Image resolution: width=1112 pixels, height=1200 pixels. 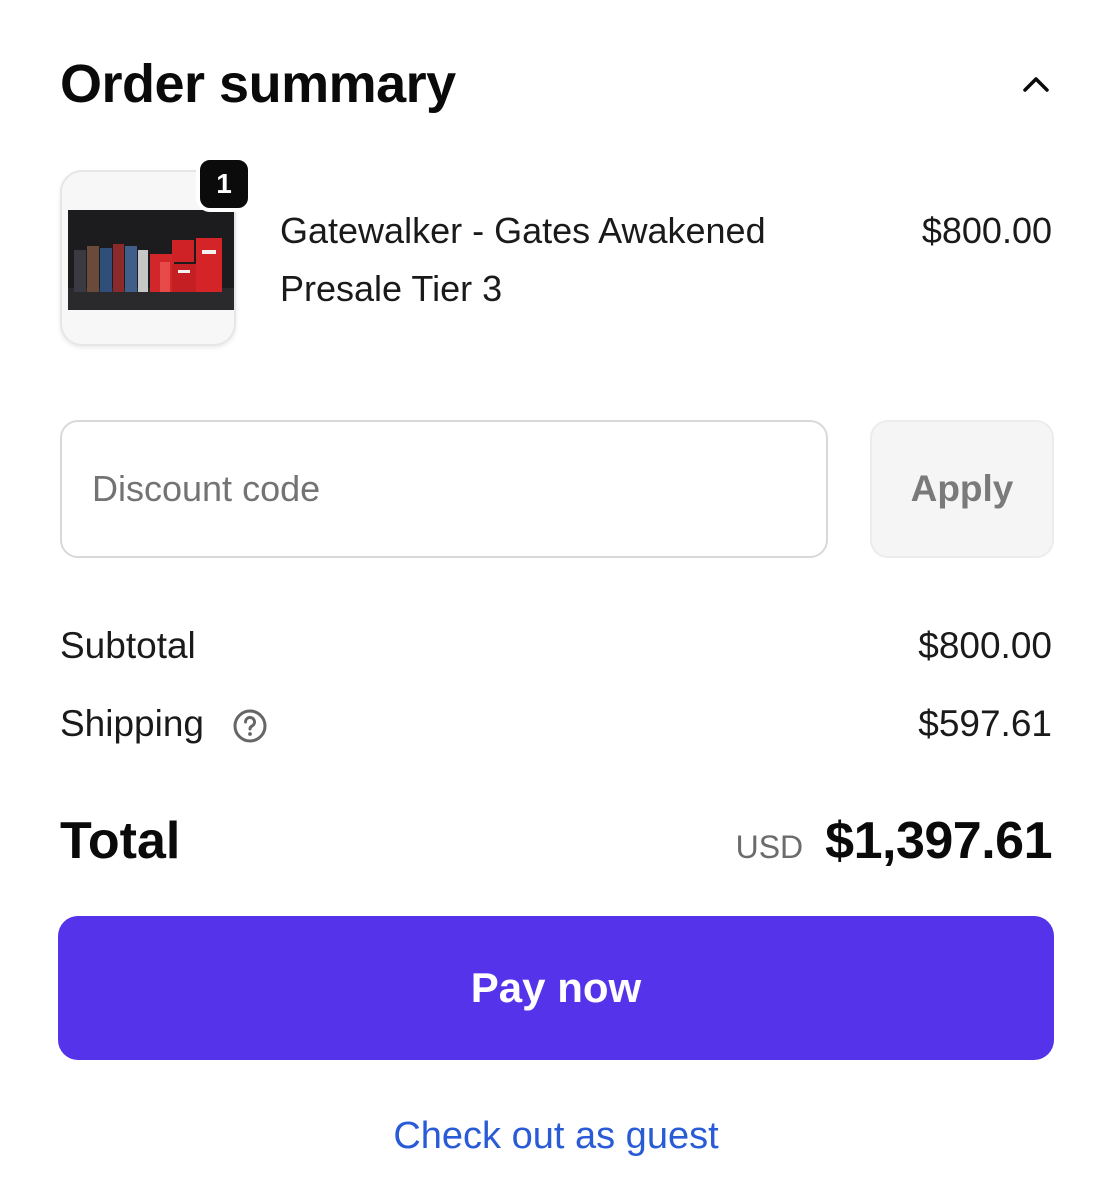 What do you see at coordinates (938, 841) in the screenshot?
I see `total-value: $1,397.61` at bounding box center [938, 841].